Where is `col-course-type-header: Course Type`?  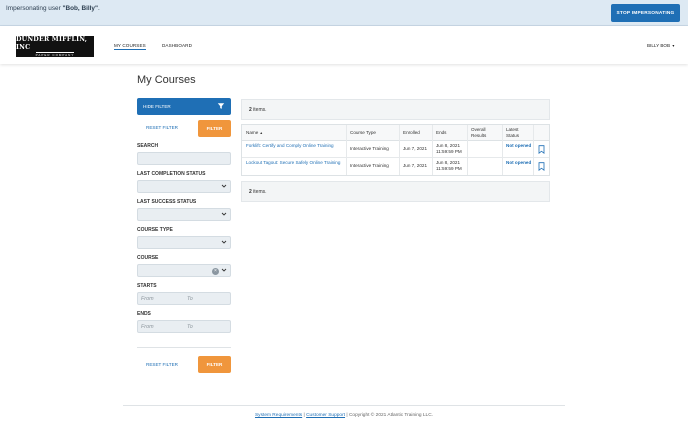
col-course-type-header: Course Type is located at coordinates (363, 133).